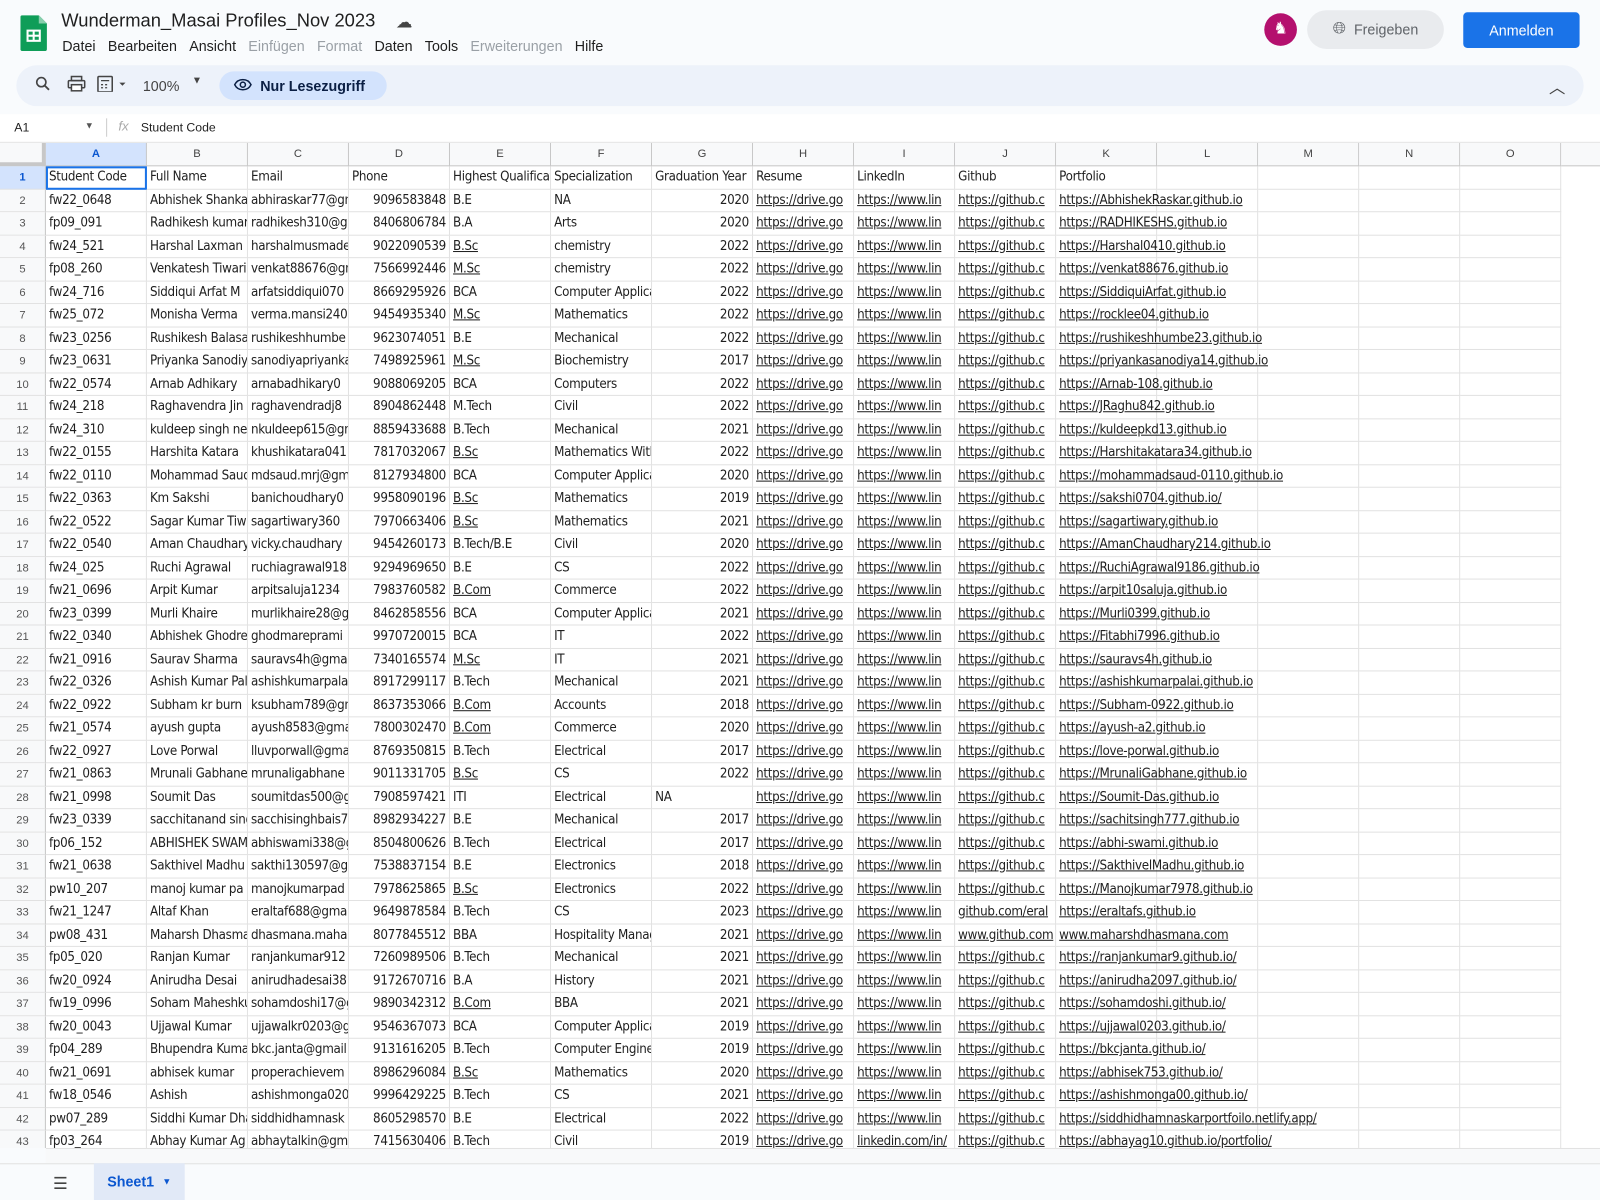  I want to click on table-cell: Abhishek Shankar, so click(197, 201).